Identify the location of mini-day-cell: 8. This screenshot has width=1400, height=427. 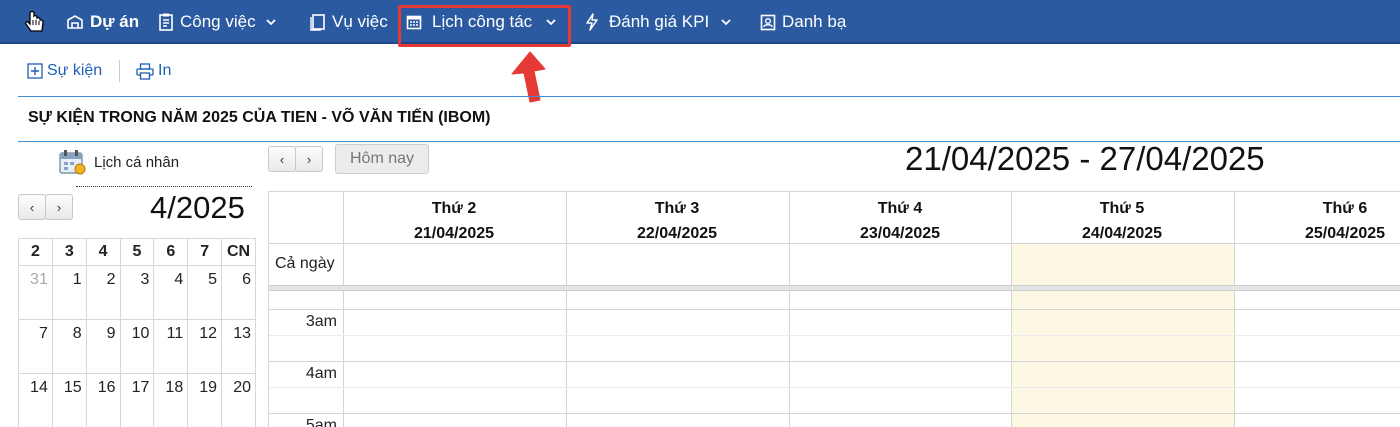
(69, 346).